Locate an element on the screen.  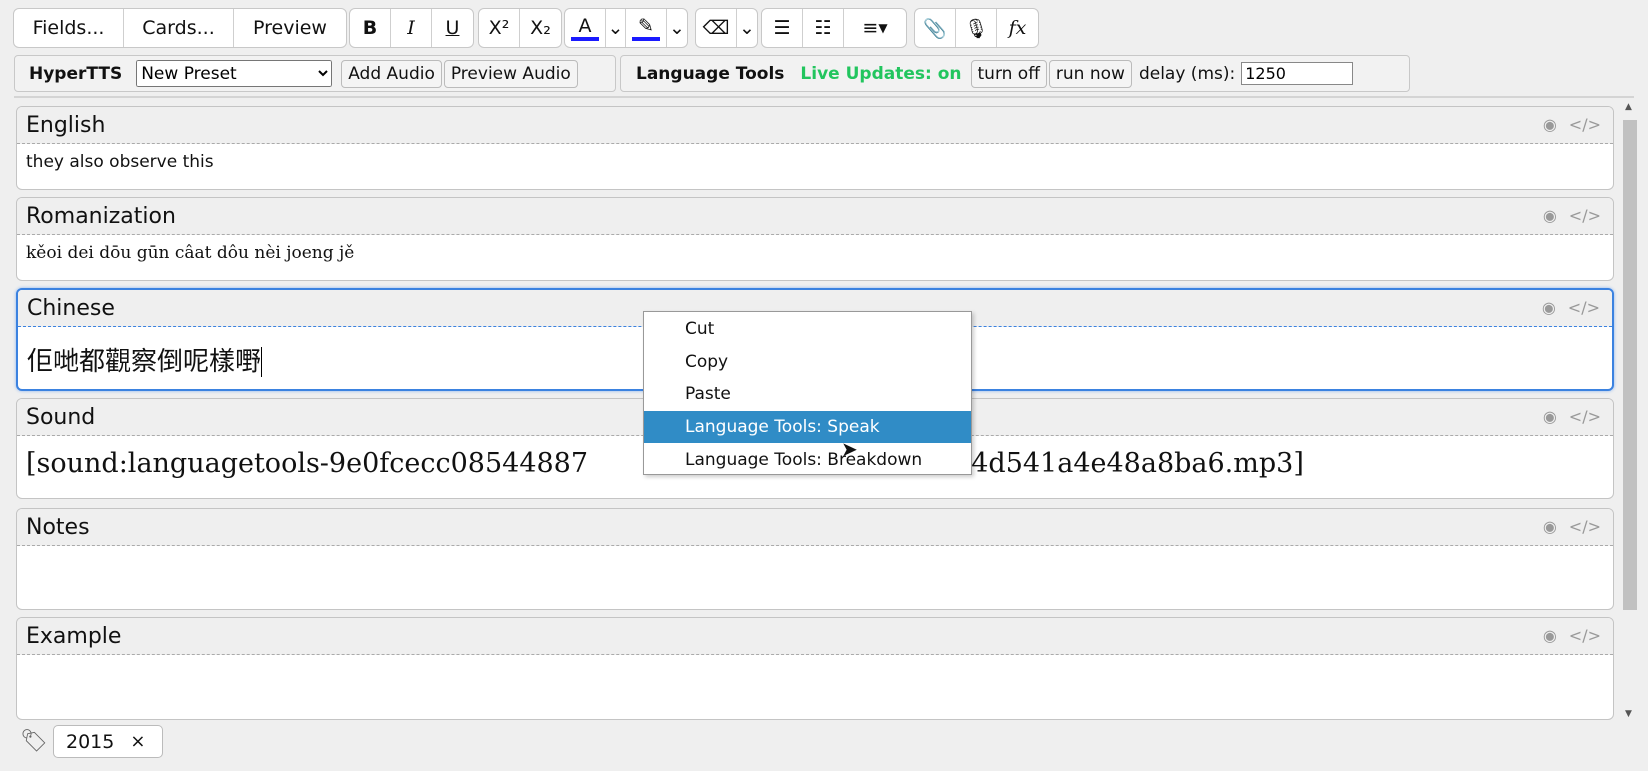
field-label: Example is located at coordinates (74, 636).